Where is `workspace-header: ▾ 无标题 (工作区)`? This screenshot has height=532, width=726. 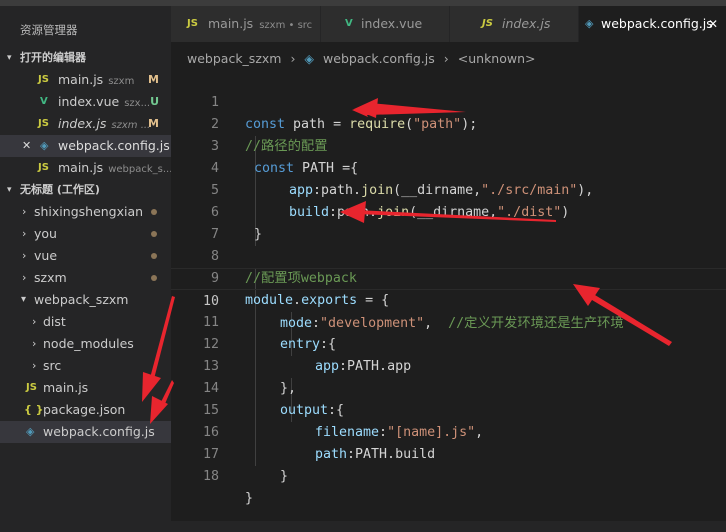
workspace-header: ▾ 无标题 (工作区) is located at coordinates (85, 190).